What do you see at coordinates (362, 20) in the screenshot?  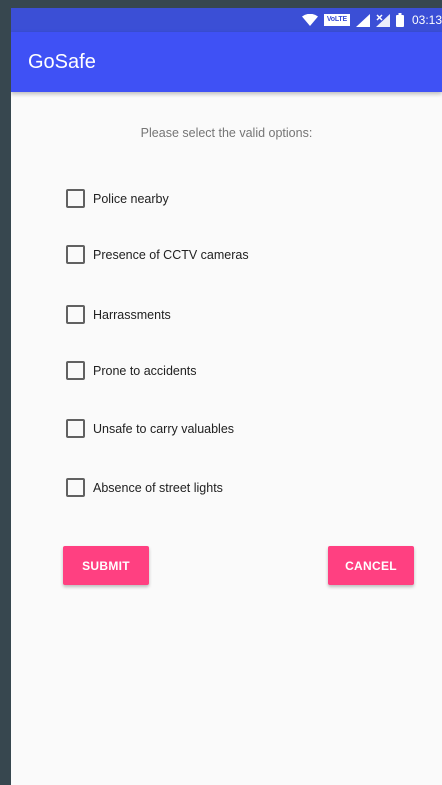 I see `signal-icon` at bounding box center [362, 20].